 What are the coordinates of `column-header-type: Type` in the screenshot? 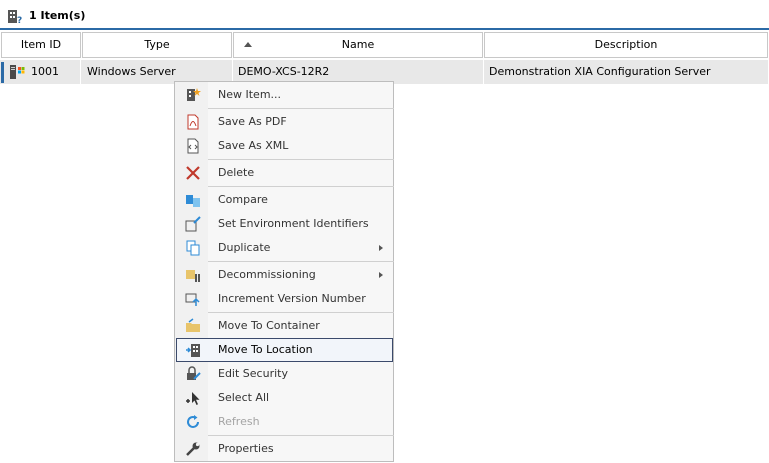 It's located at (157, 45).